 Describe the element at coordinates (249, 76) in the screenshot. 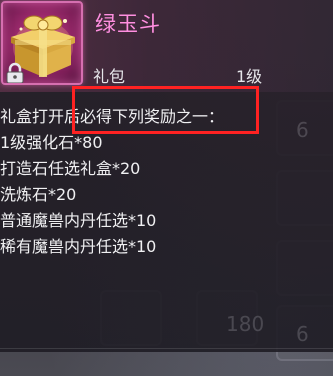

I see `item-level: 1级` at that location.